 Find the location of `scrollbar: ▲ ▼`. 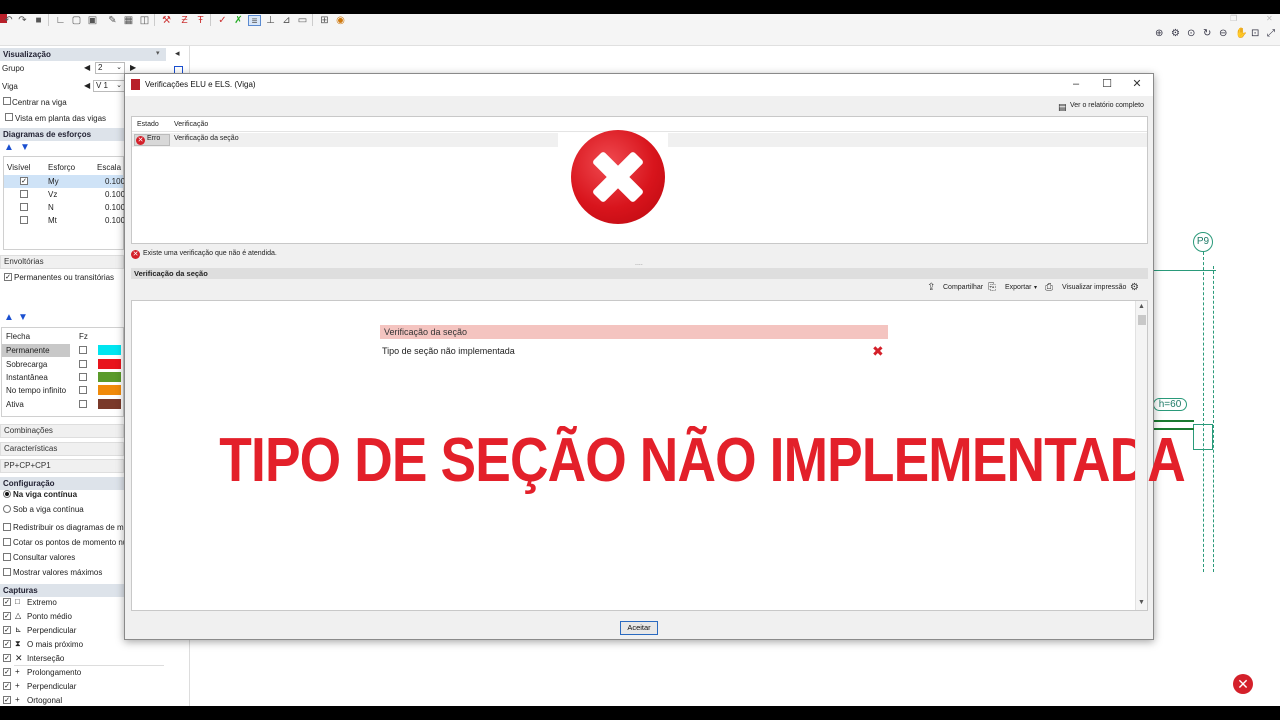

scrollbar: ▲ ▼ is located at coordinates (1141, 455).